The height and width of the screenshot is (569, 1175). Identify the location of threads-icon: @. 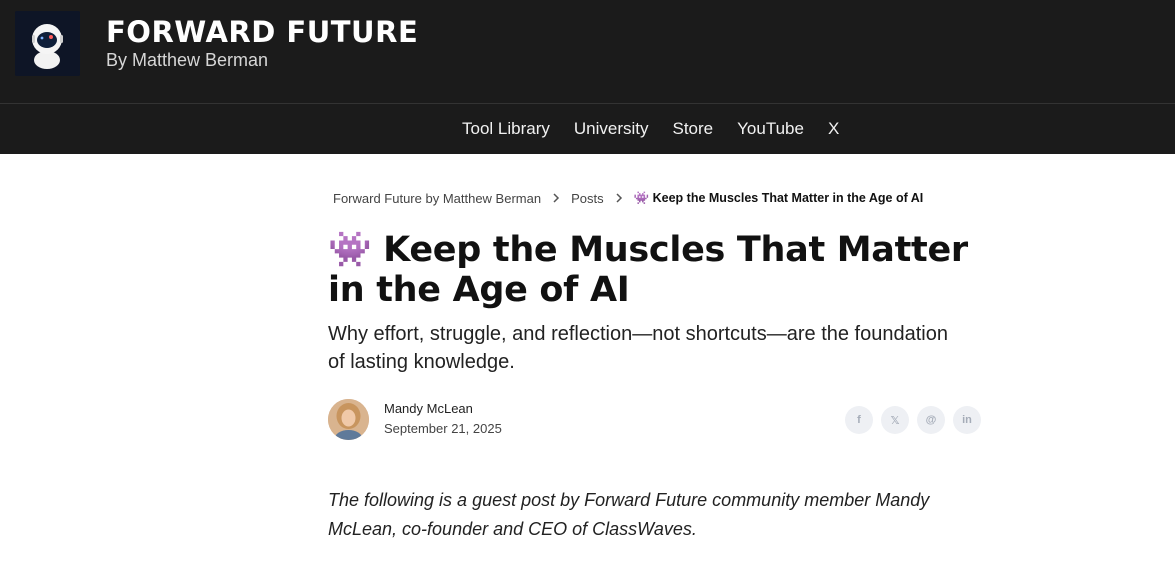
(931, 420).